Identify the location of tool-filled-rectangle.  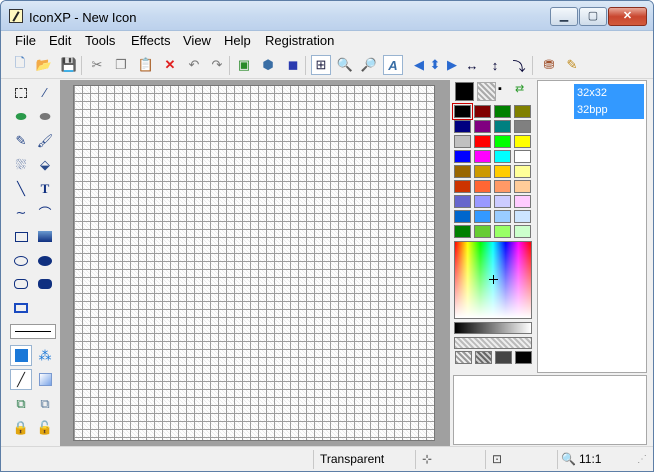
(45, 236).